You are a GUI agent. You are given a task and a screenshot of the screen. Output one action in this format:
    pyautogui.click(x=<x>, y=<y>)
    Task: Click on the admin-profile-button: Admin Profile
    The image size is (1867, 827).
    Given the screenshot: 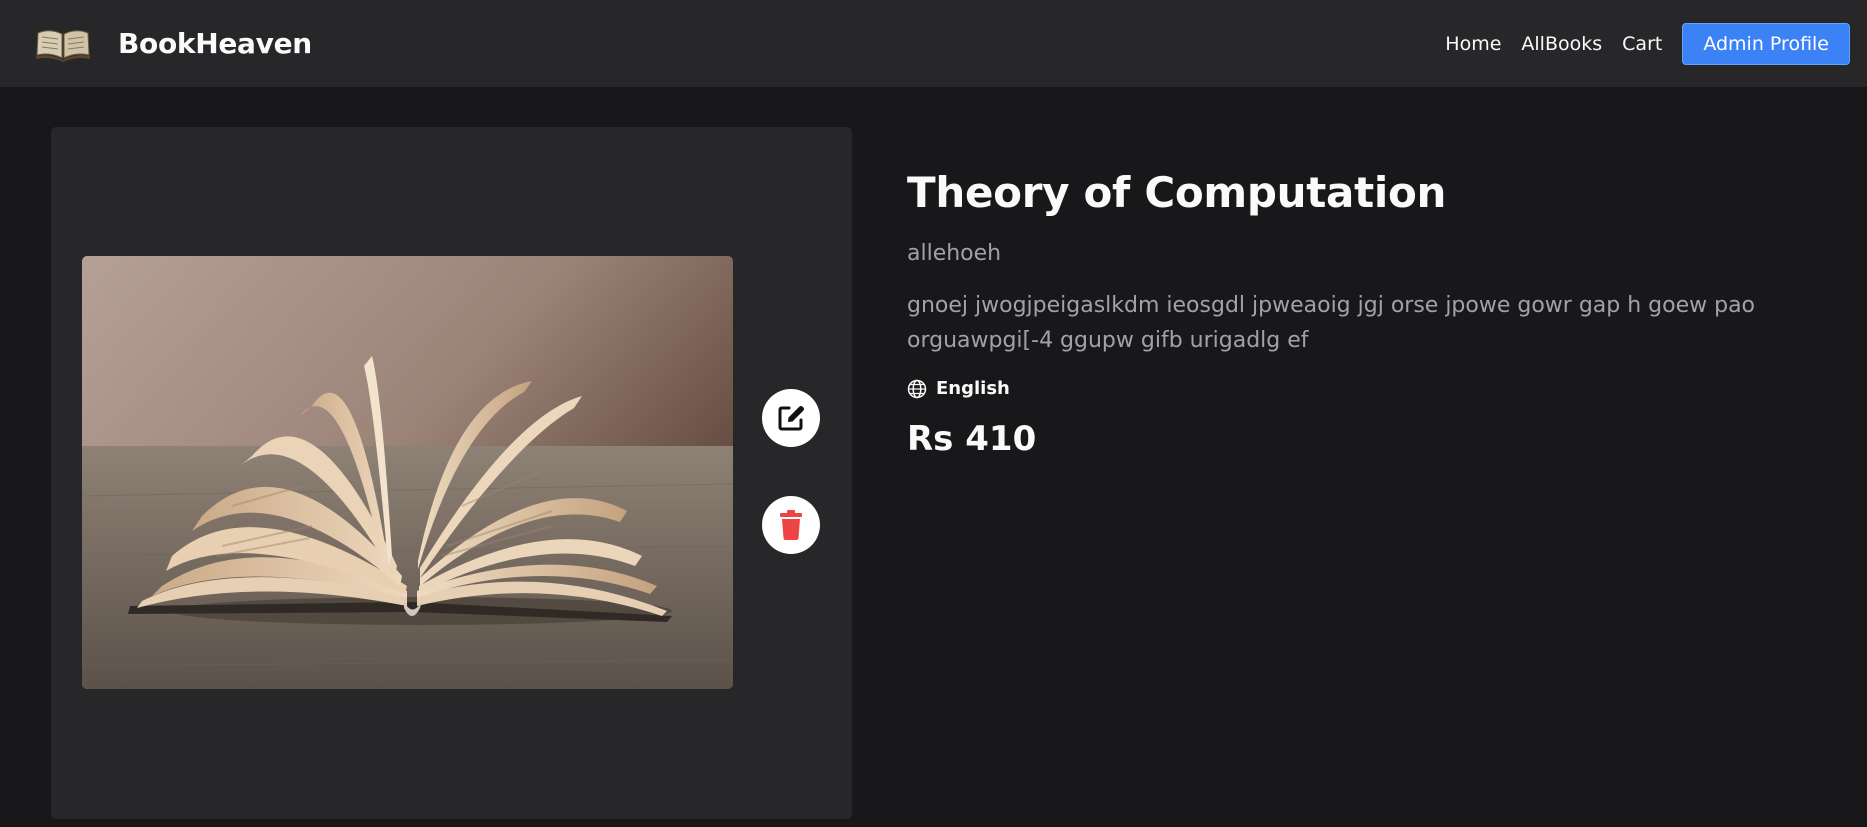 What is the action you would take?
    pyautogui.click(x=1766, y=43)
    